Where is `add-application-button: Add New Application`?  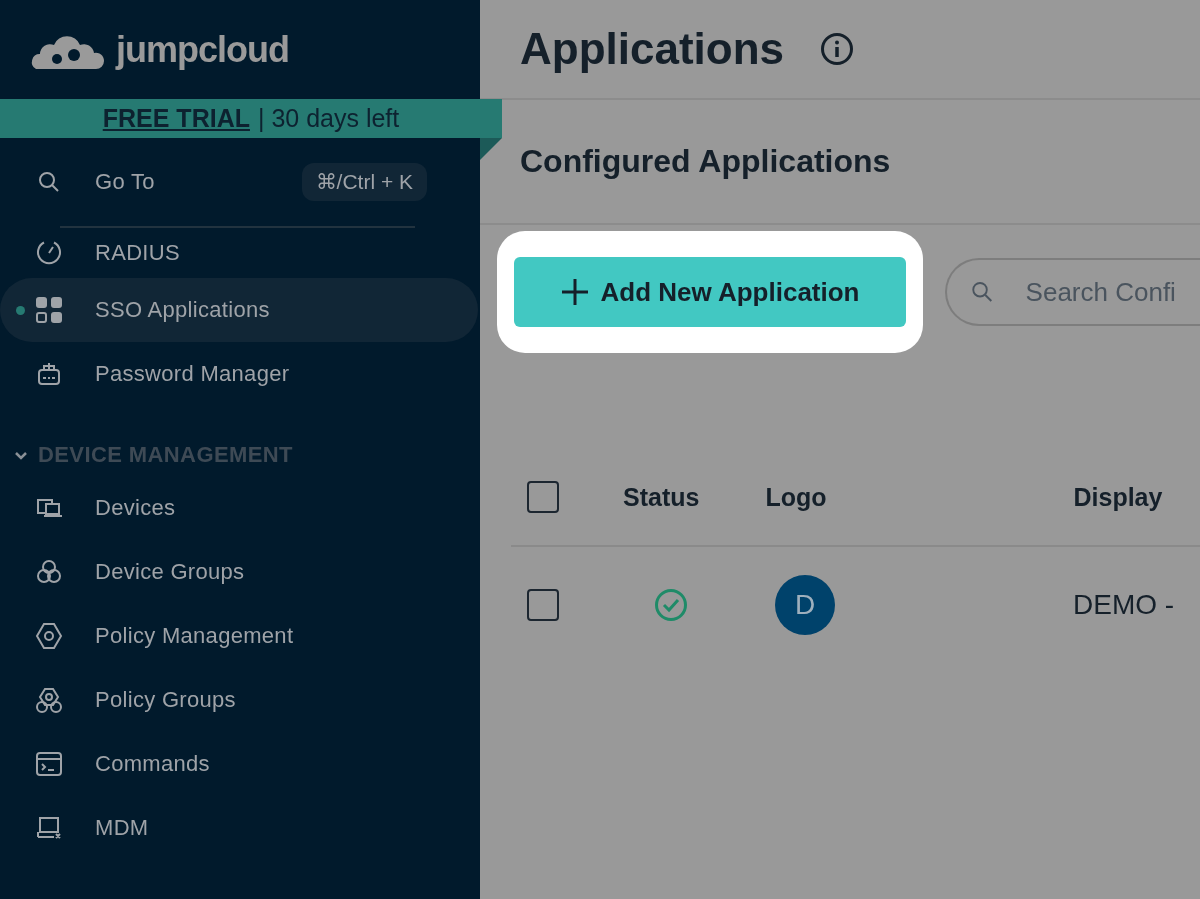 add-application-button: Add New Application is located at coordinates (710, 292).